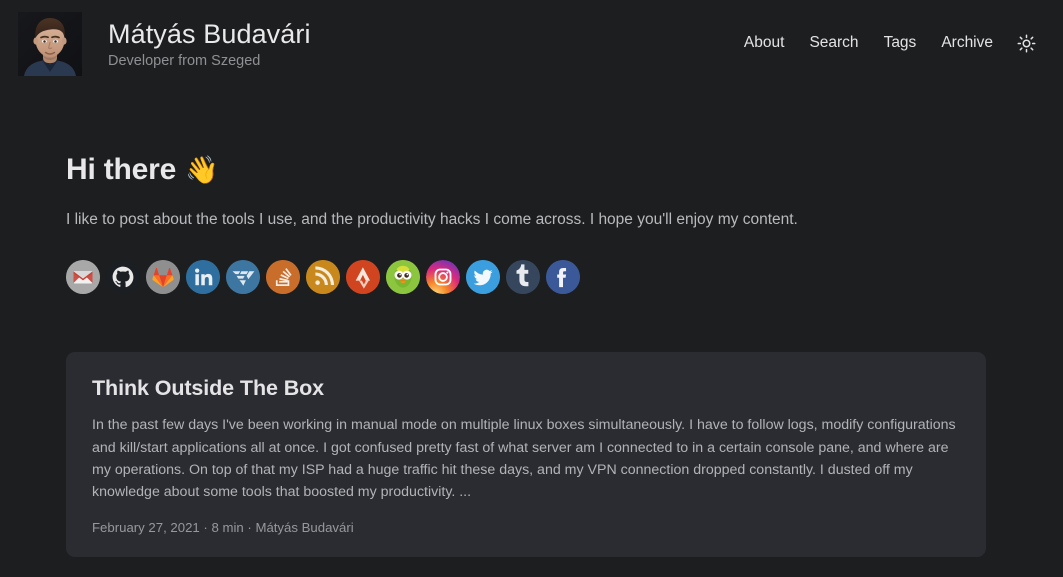  What do you see at coordinates (184, 60) in the screenshot?
I see `site-subtitle: Developer from Szeged` at bounding box center [184, 60].